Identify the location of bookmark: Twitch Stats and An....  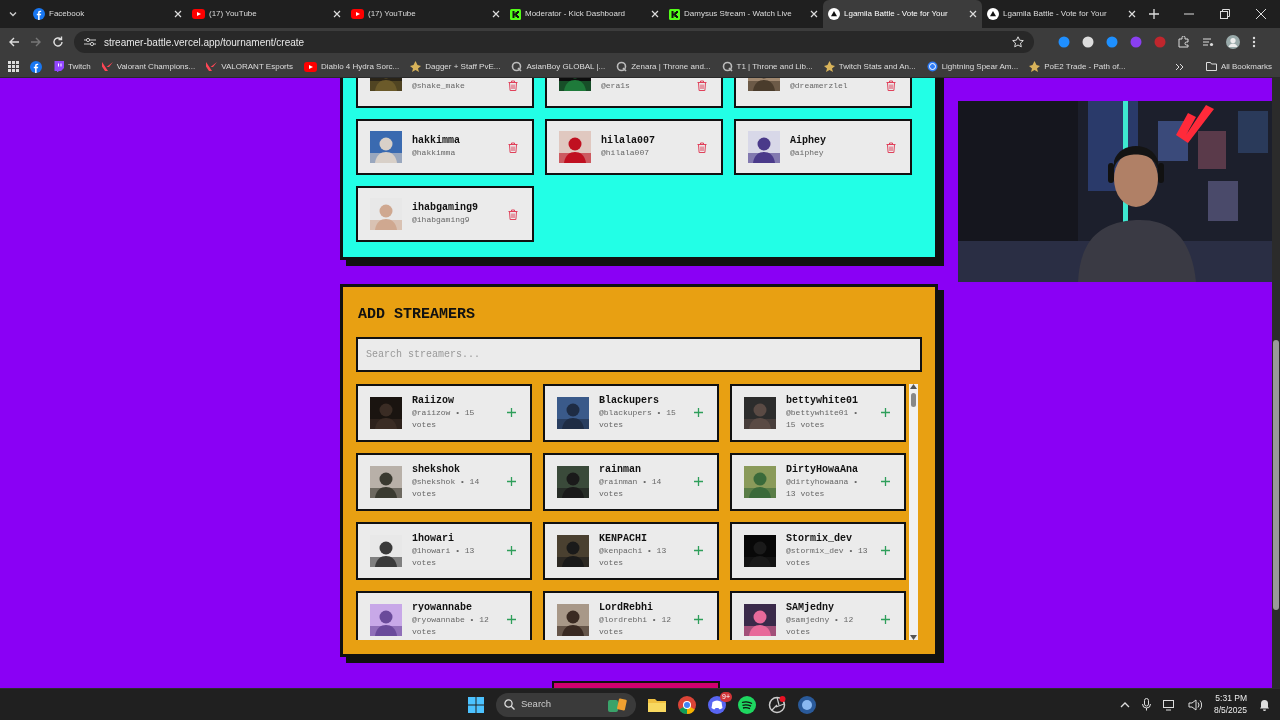
(869, 66).